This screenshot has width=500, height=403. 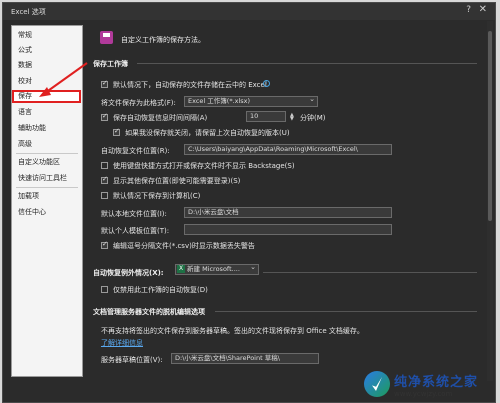 I want to click on dialog-title: Excel 选项, so click(x=28, y=12).